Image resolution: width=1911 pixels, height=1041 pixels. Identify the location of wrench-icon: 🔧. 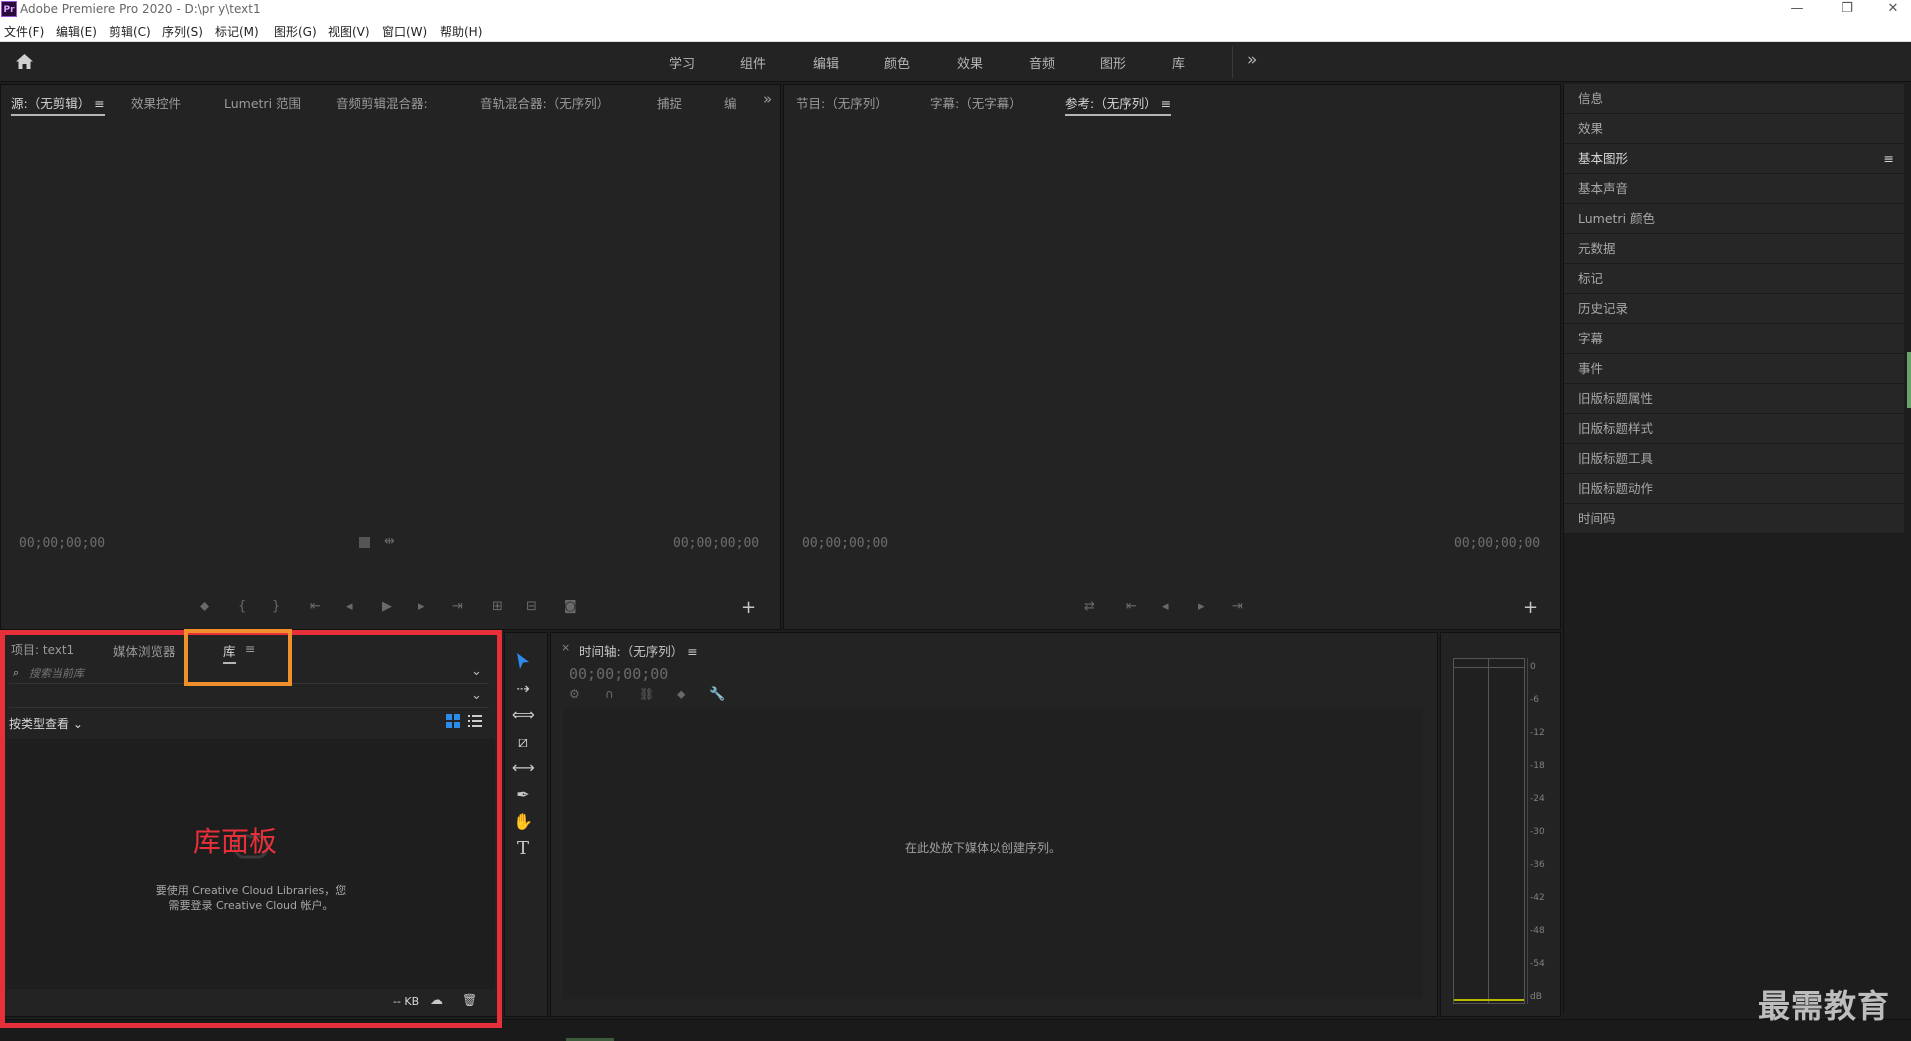
(717, 694).